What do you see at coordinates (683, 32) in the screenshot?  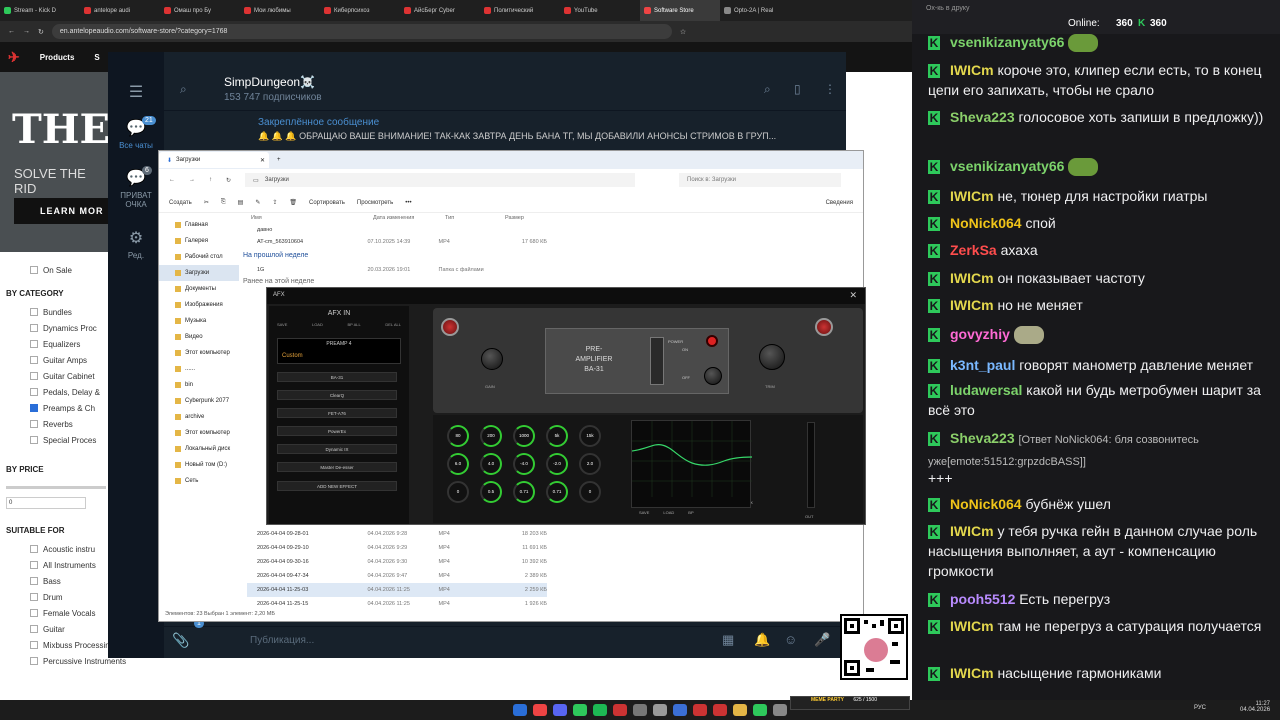 I see `star-icon: ☆` at bounding box center [683, 32].